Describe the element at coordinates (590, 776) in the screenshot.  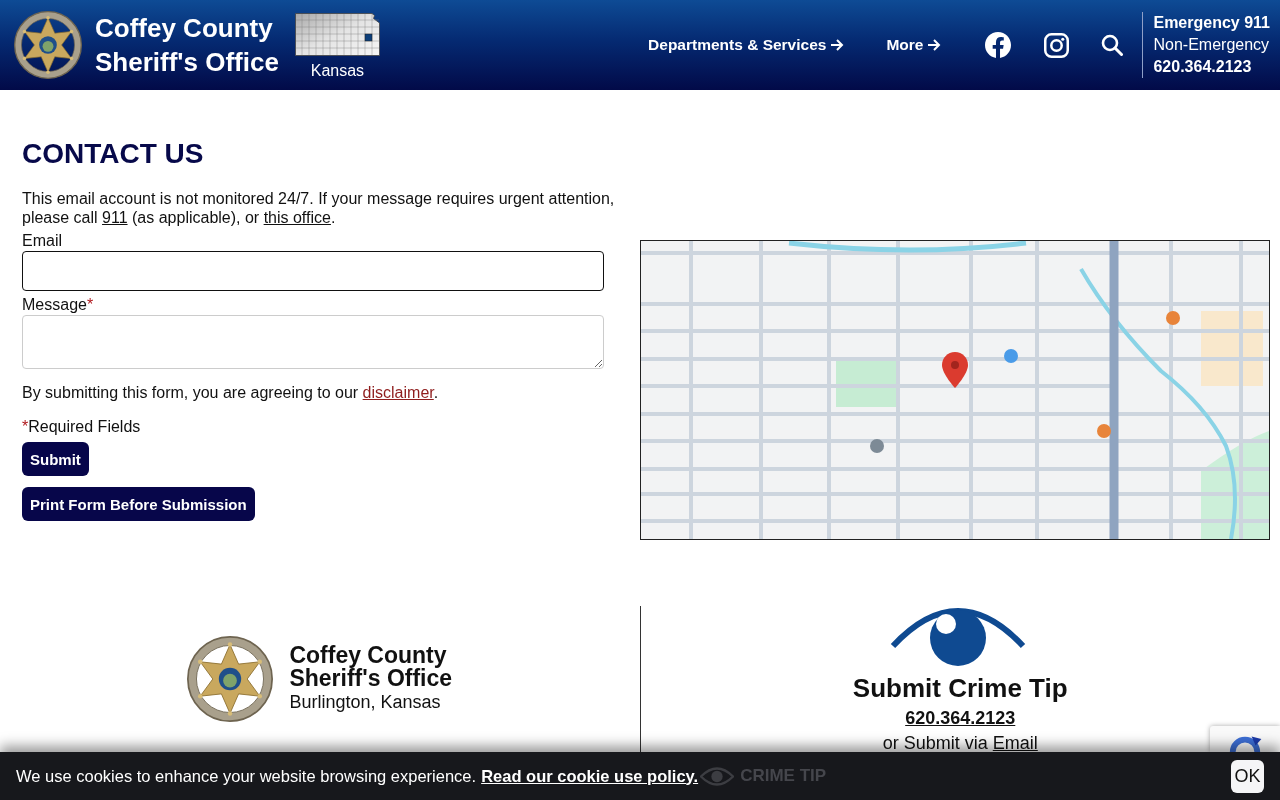
I see `cookie-policy-link: Read our cookie use policy.` at that location.